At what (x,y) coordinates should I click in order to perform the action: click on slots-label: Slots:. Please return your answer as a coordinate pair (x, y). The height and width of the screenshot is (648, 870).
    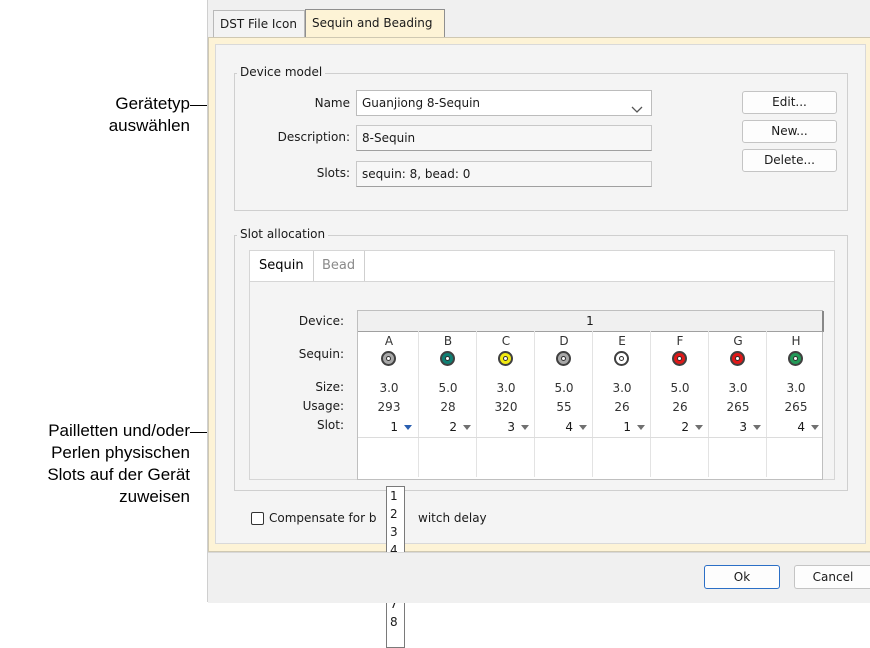
    Looking at the image, I should click on (333, 173).